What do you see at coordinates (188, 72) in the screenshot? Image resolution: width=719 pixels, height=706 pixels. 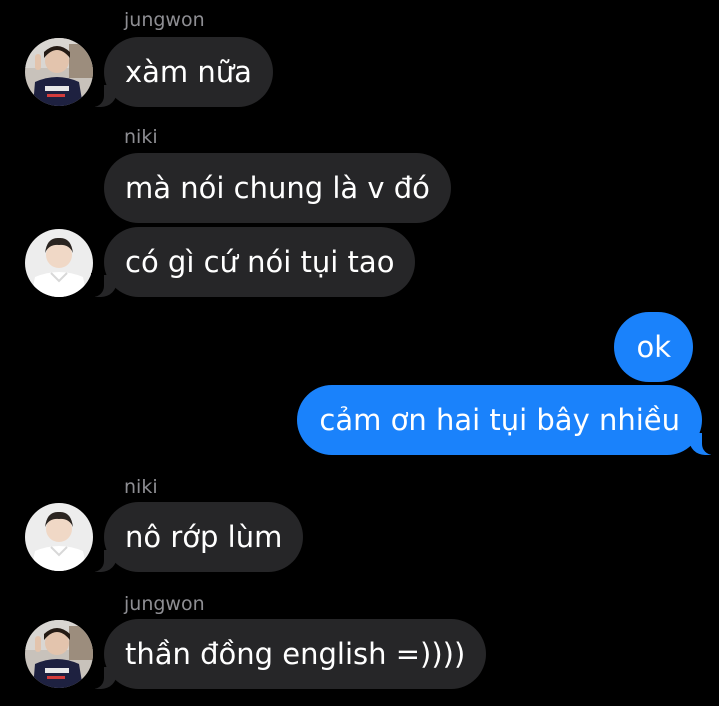 I see `message-text: xàm nữa` at bounding box center [188, 72].